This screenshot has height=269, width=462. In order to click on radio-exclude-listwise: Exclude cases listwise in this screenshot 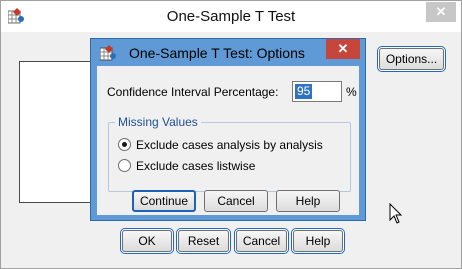, I will do `click(186, 166)`.